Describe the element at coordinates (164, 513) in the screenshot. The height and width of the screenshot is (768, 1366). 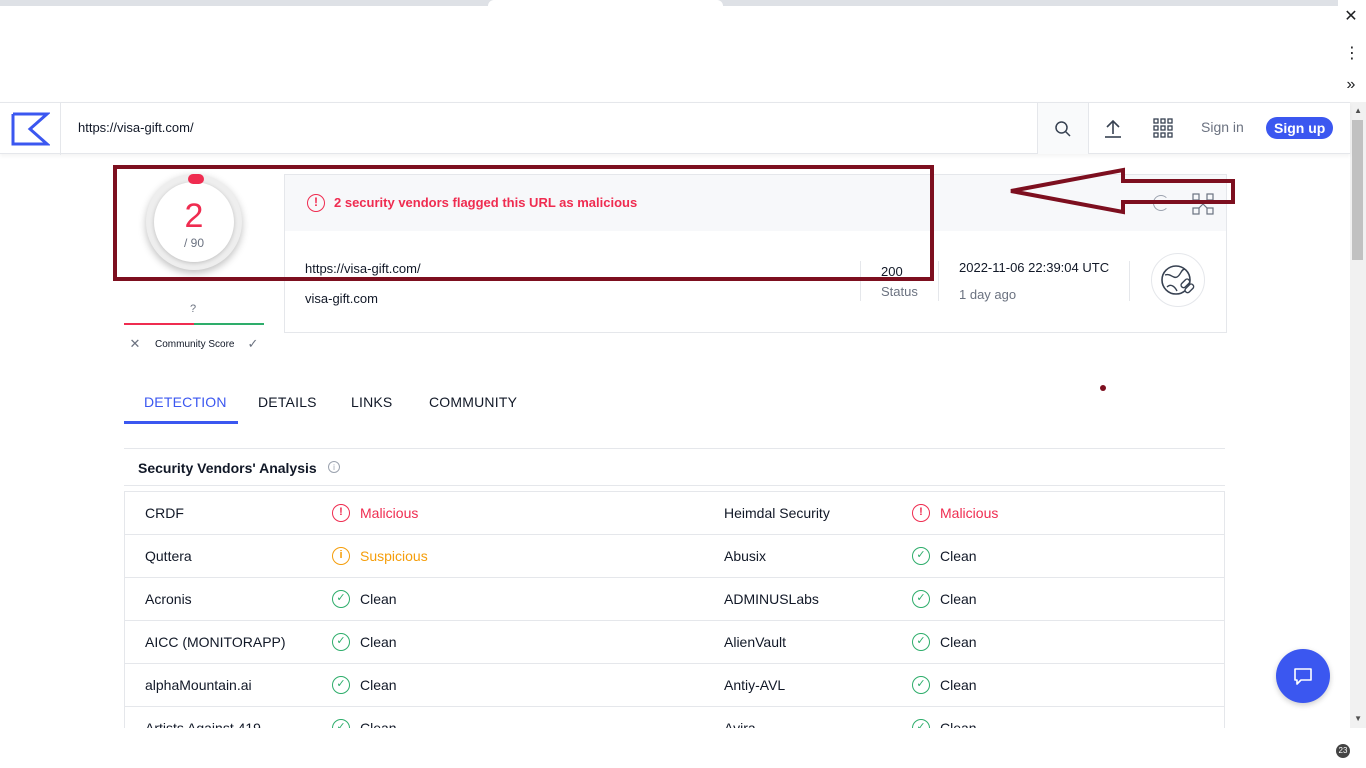
I see `vendor-name: CRDF` at that location.